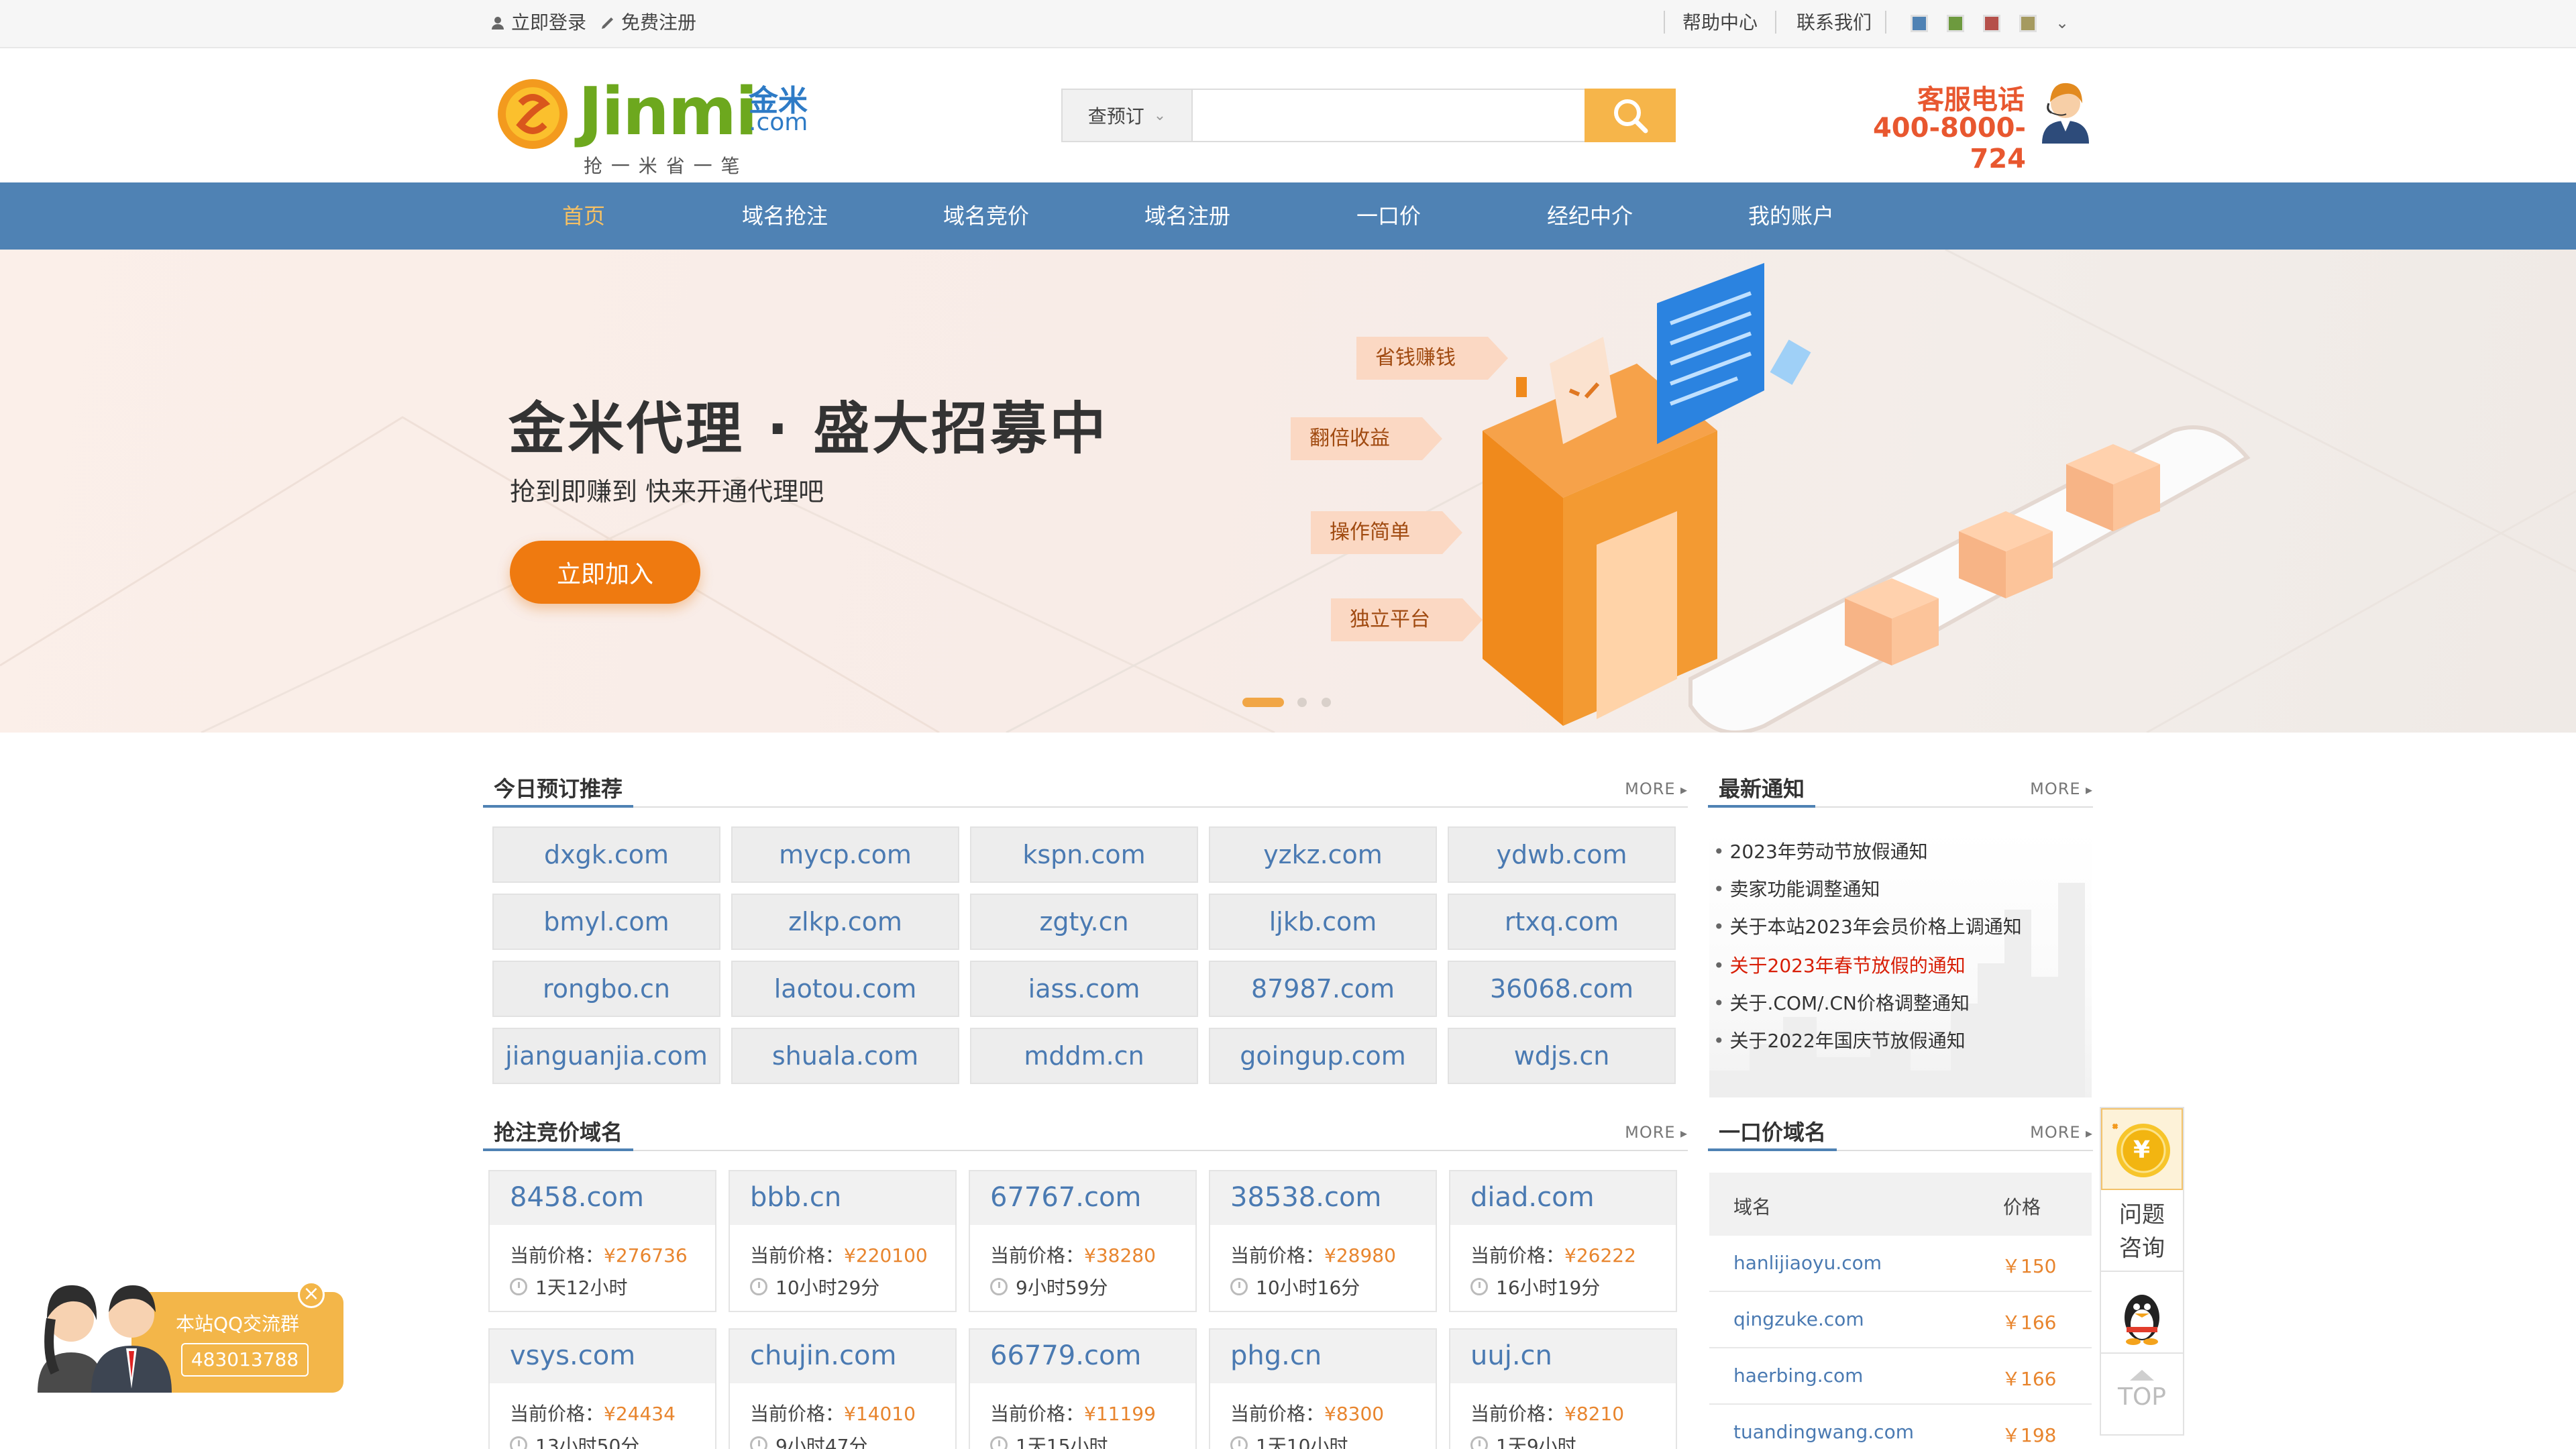 The image size is (2576, 1449). What do you see at coordinates (1590, 216) in the screenshot?
I see `nav-brokerage: 经纪中介` at bounding box center [1590, 216].